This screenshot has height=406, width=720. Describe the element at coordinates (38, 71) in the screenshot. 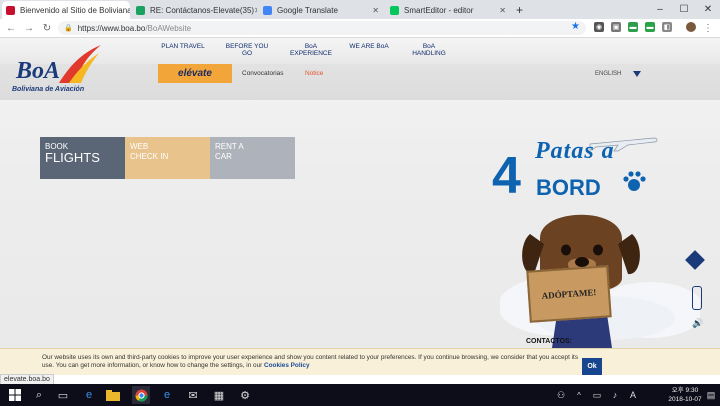

I see `logo-text: BoA` at that location.